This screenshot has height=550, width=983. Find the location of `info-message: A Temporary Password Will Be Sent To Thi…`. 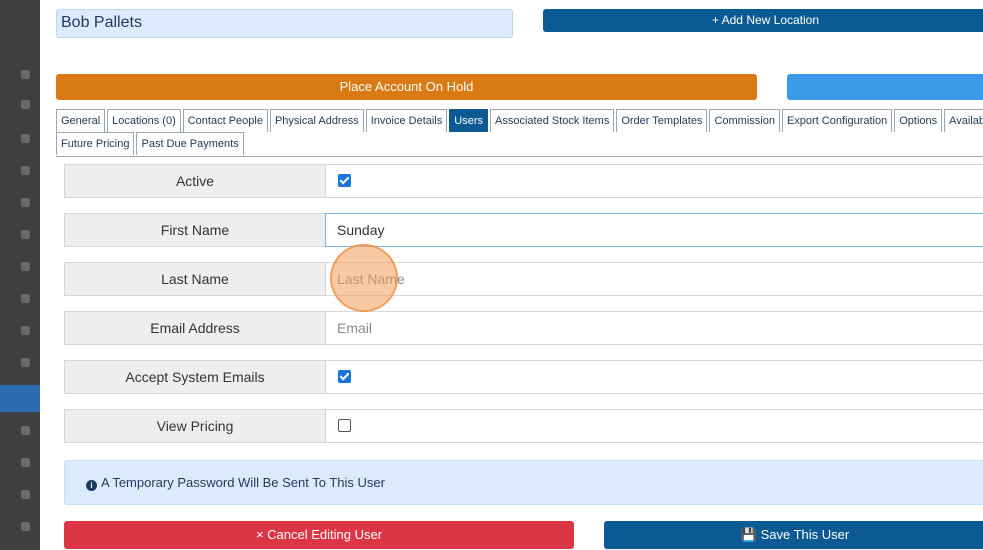

info-message: A Temporary Password Will Be Sent To Thi… is located at coordinates (243, 482).